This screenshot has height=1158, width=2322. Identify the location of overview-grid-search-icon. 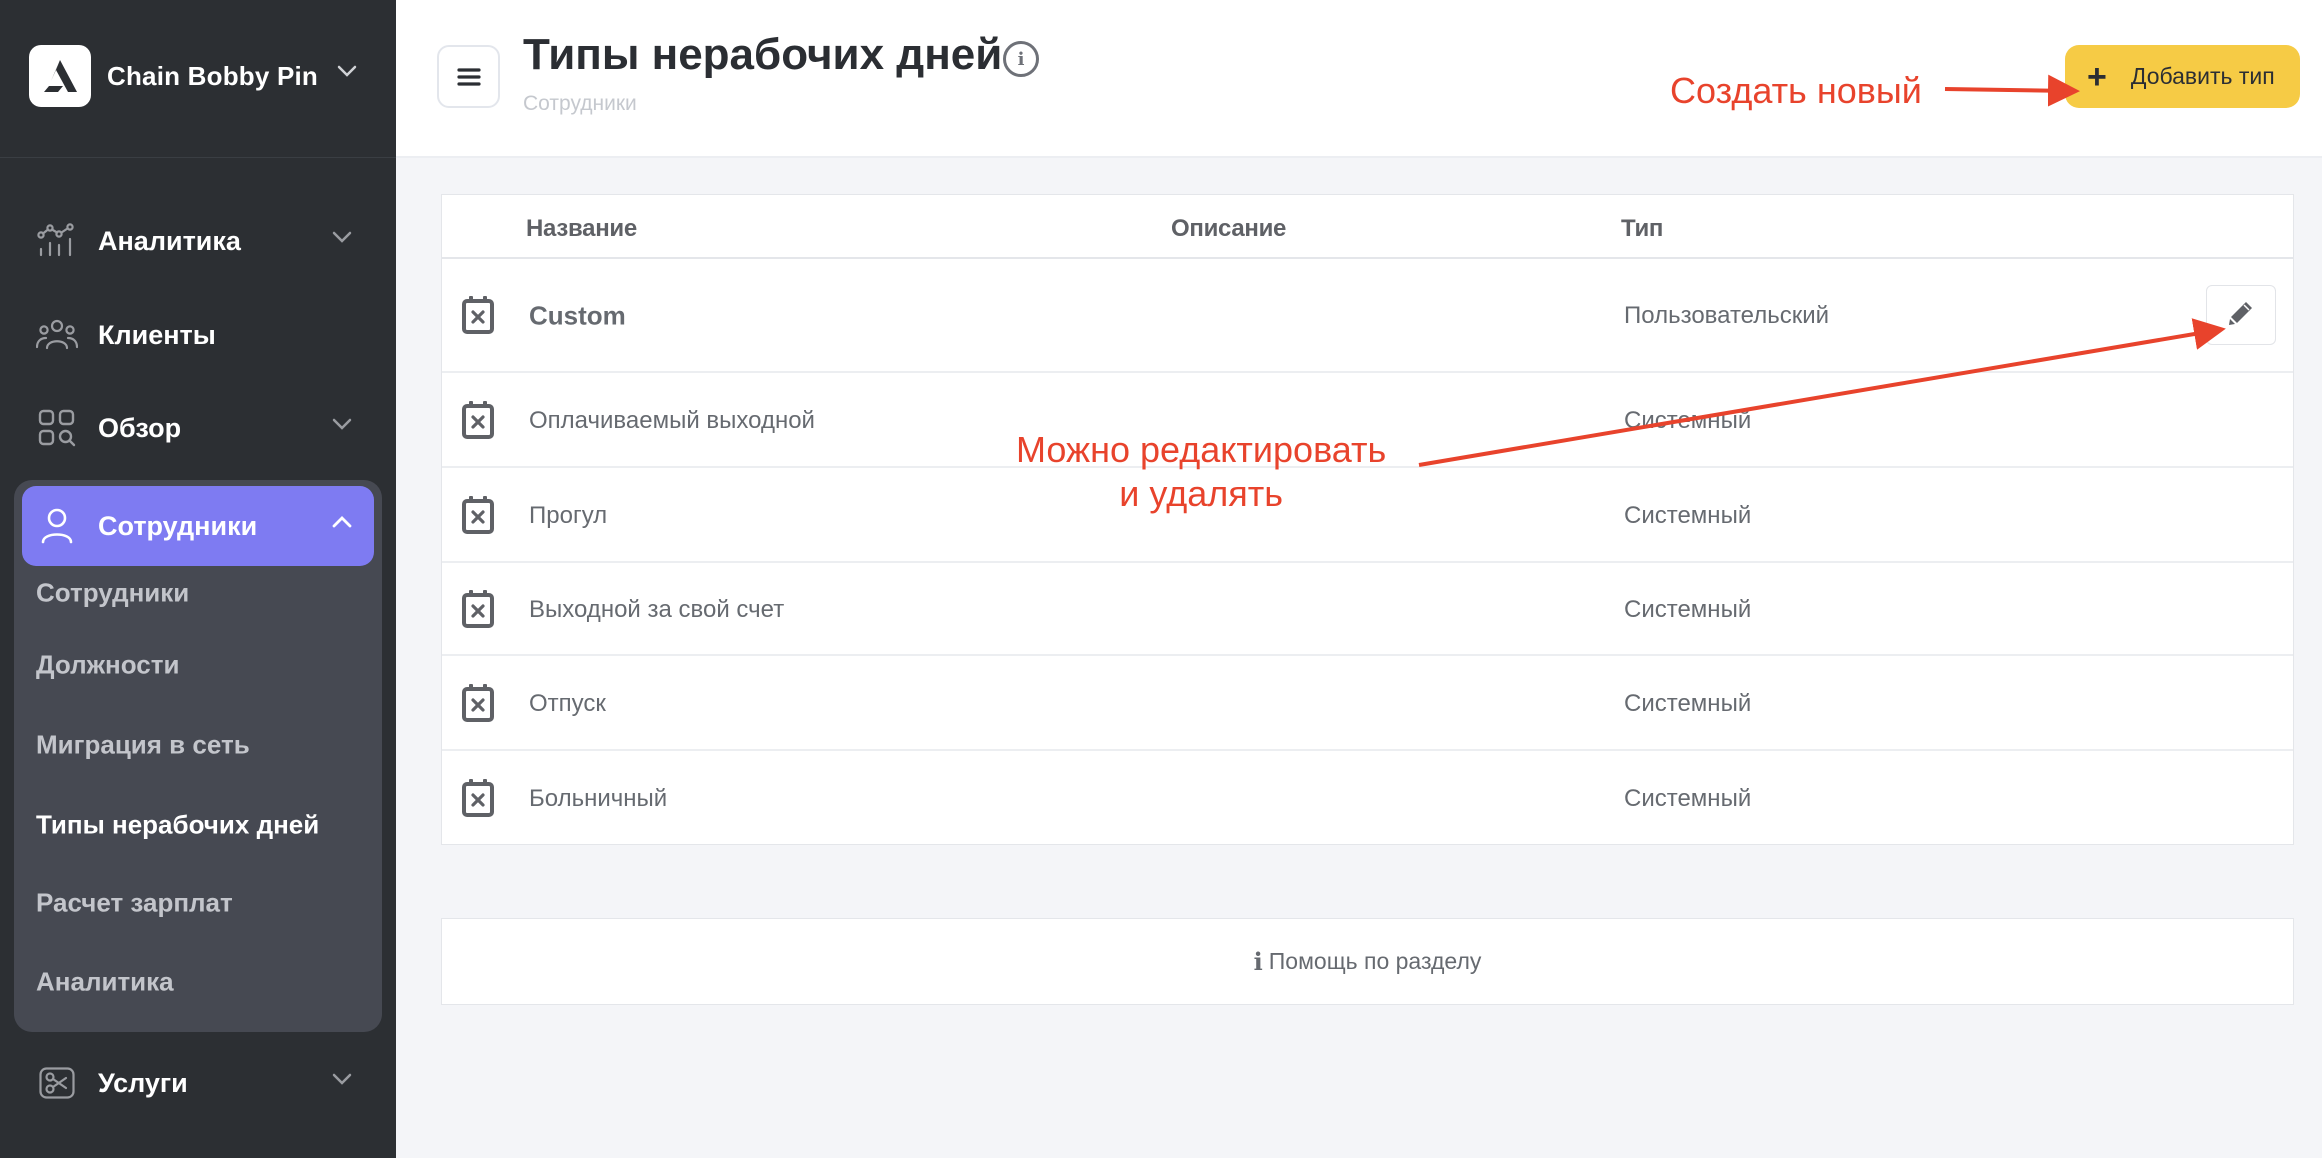
(57, 428).